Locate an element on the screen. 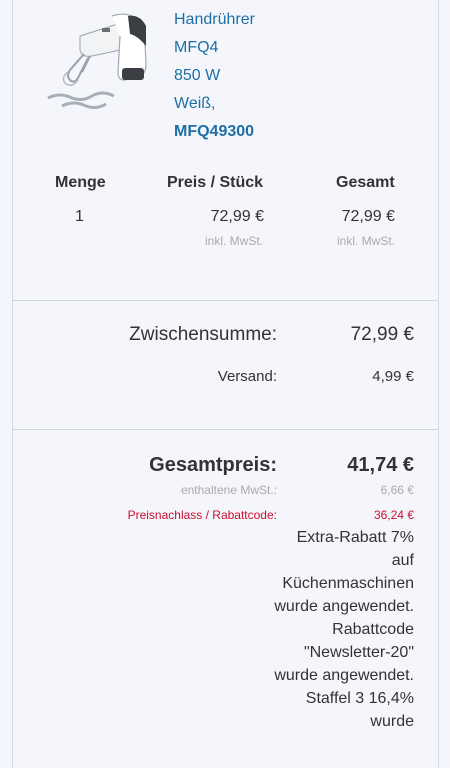 The height and width of the screenshot is (768, 450). column-header-unit-price: Preis / Stück is located at coordinates (215, 182).